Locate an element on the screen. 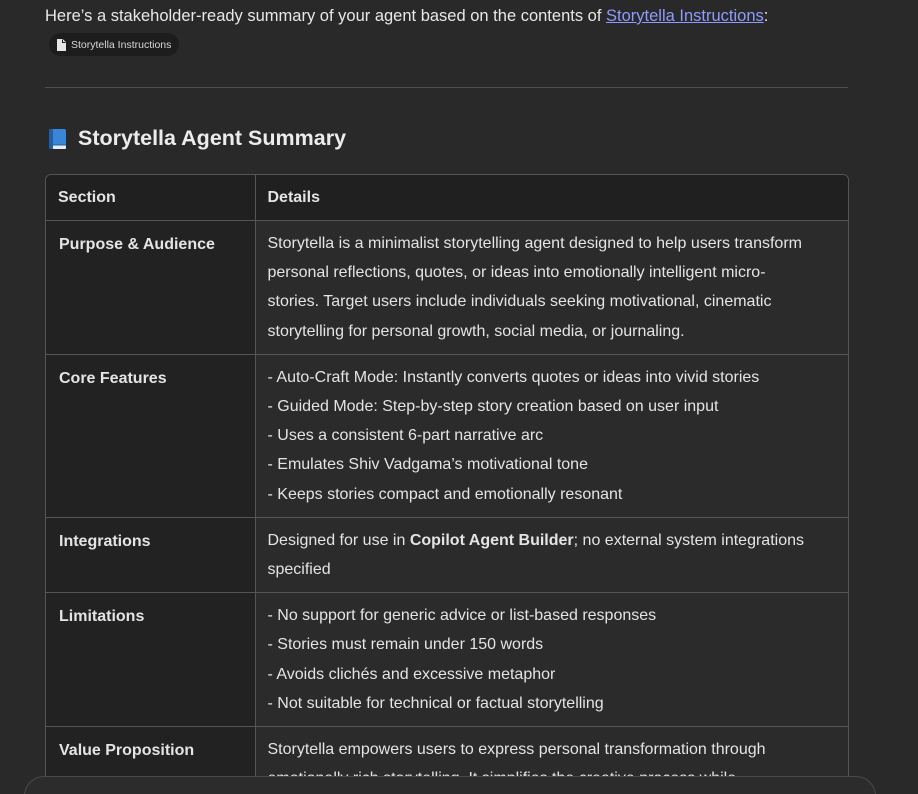 This screenshot has height=794, width=918. row-label: Core Features is located at coordinates (150, 435).